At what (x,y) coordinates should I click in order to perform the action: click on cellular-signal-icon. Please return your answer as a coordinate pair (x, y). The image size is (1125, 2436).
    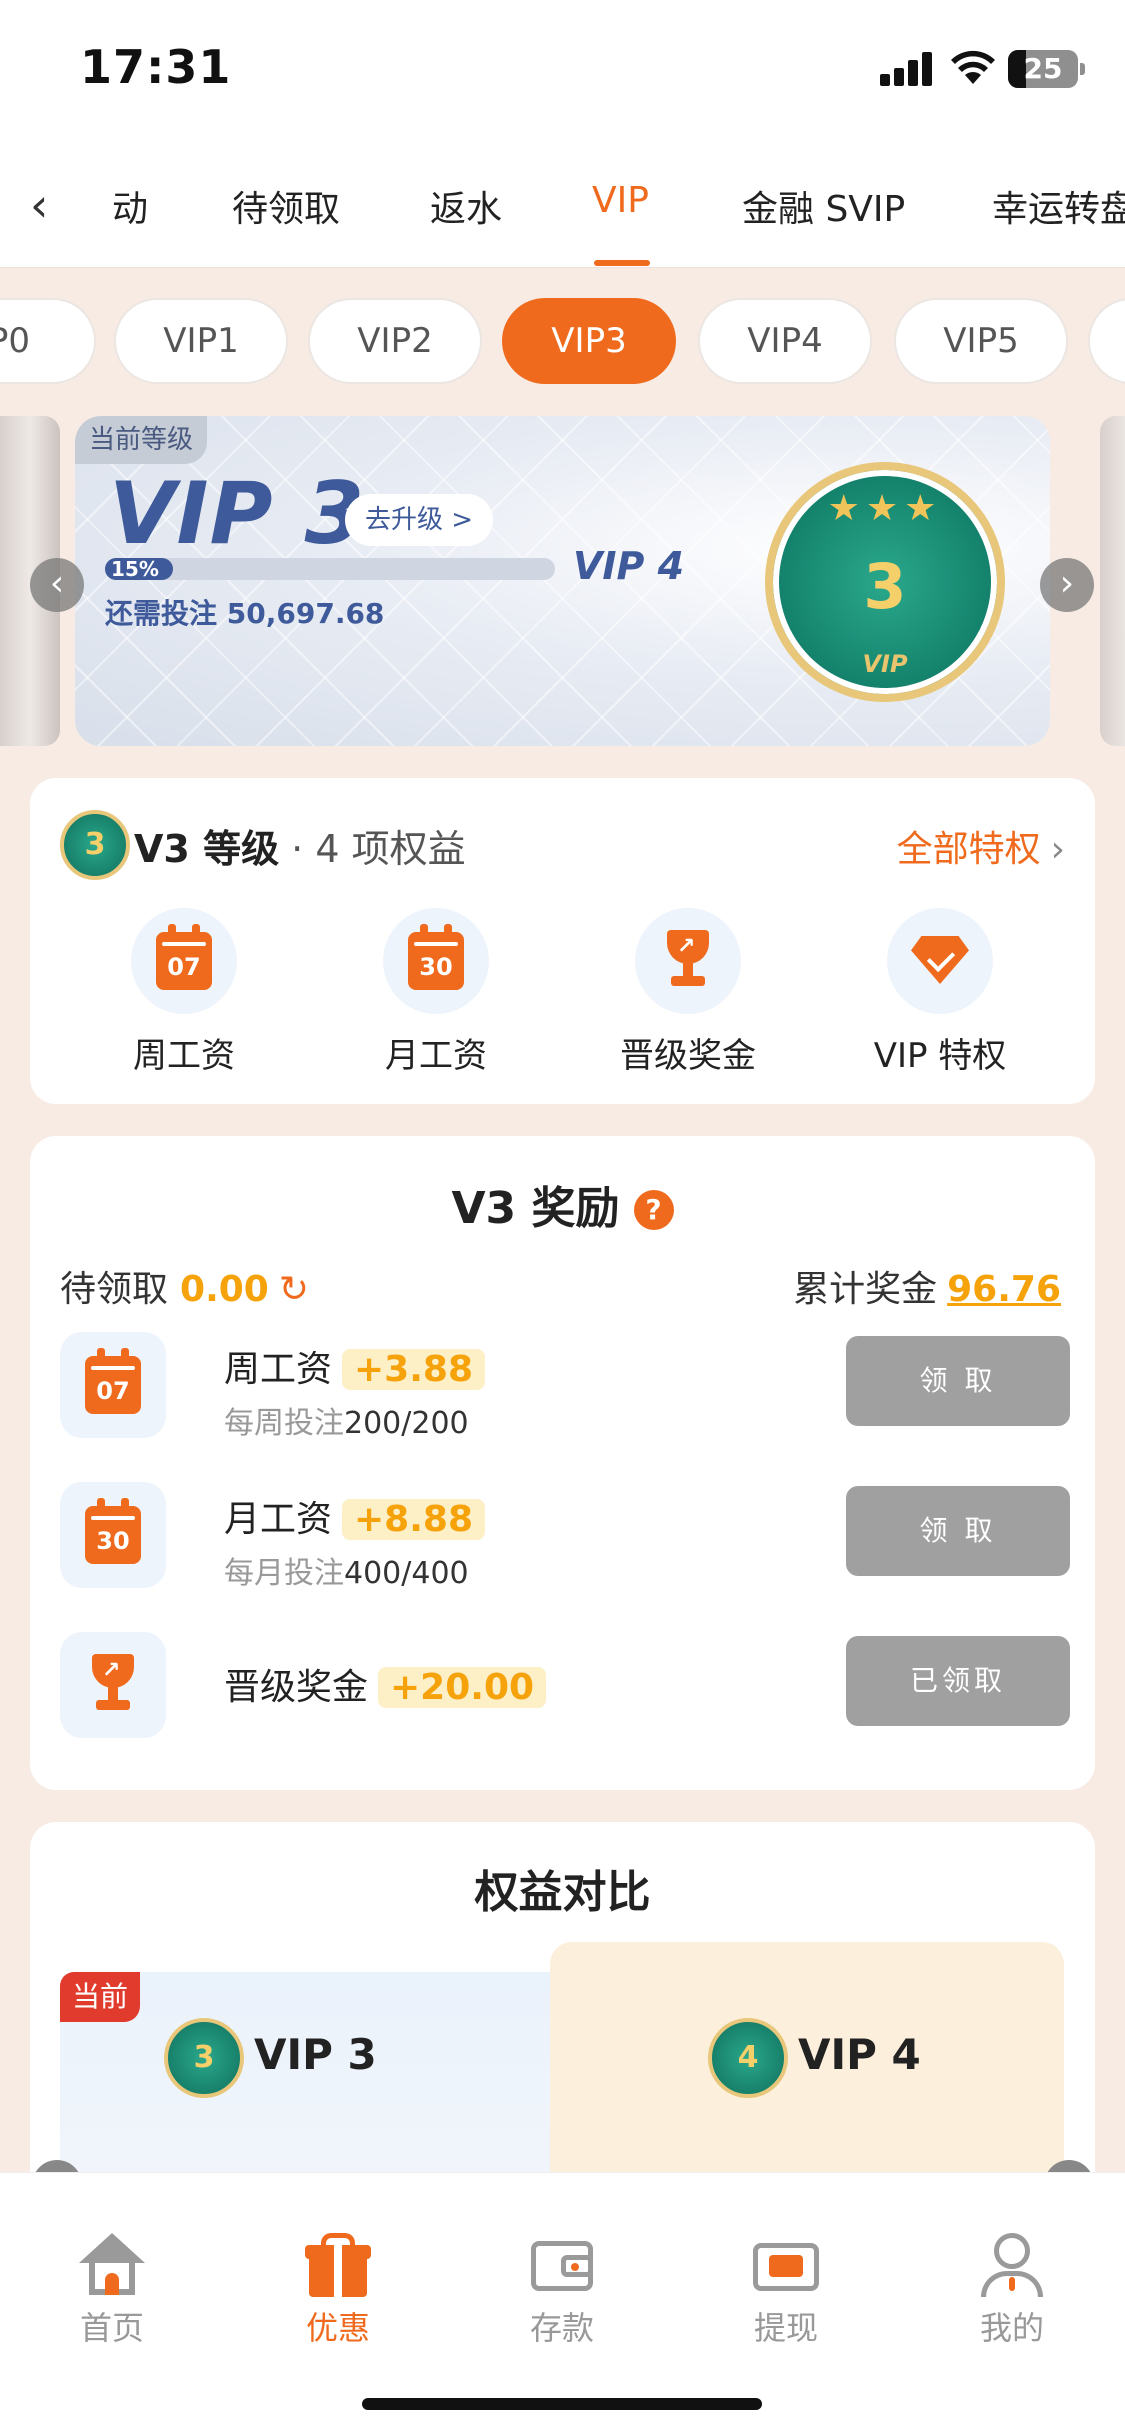
    Looking at the image, I should click on (908, 69).